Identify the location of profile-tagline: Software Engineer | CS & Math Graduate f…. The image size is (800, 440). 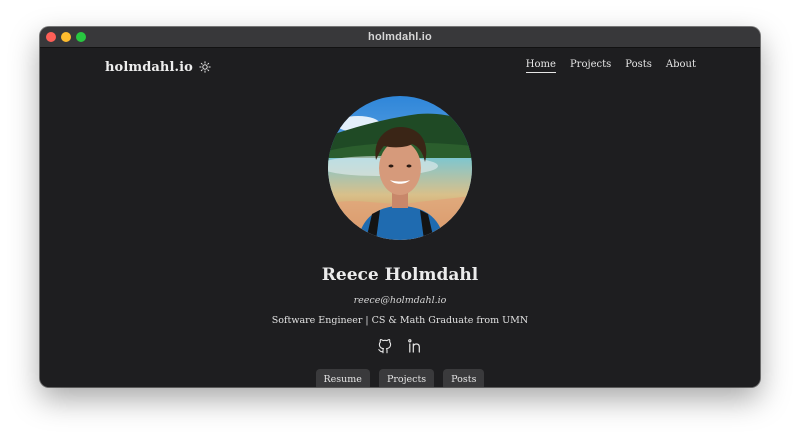
(400, 320).